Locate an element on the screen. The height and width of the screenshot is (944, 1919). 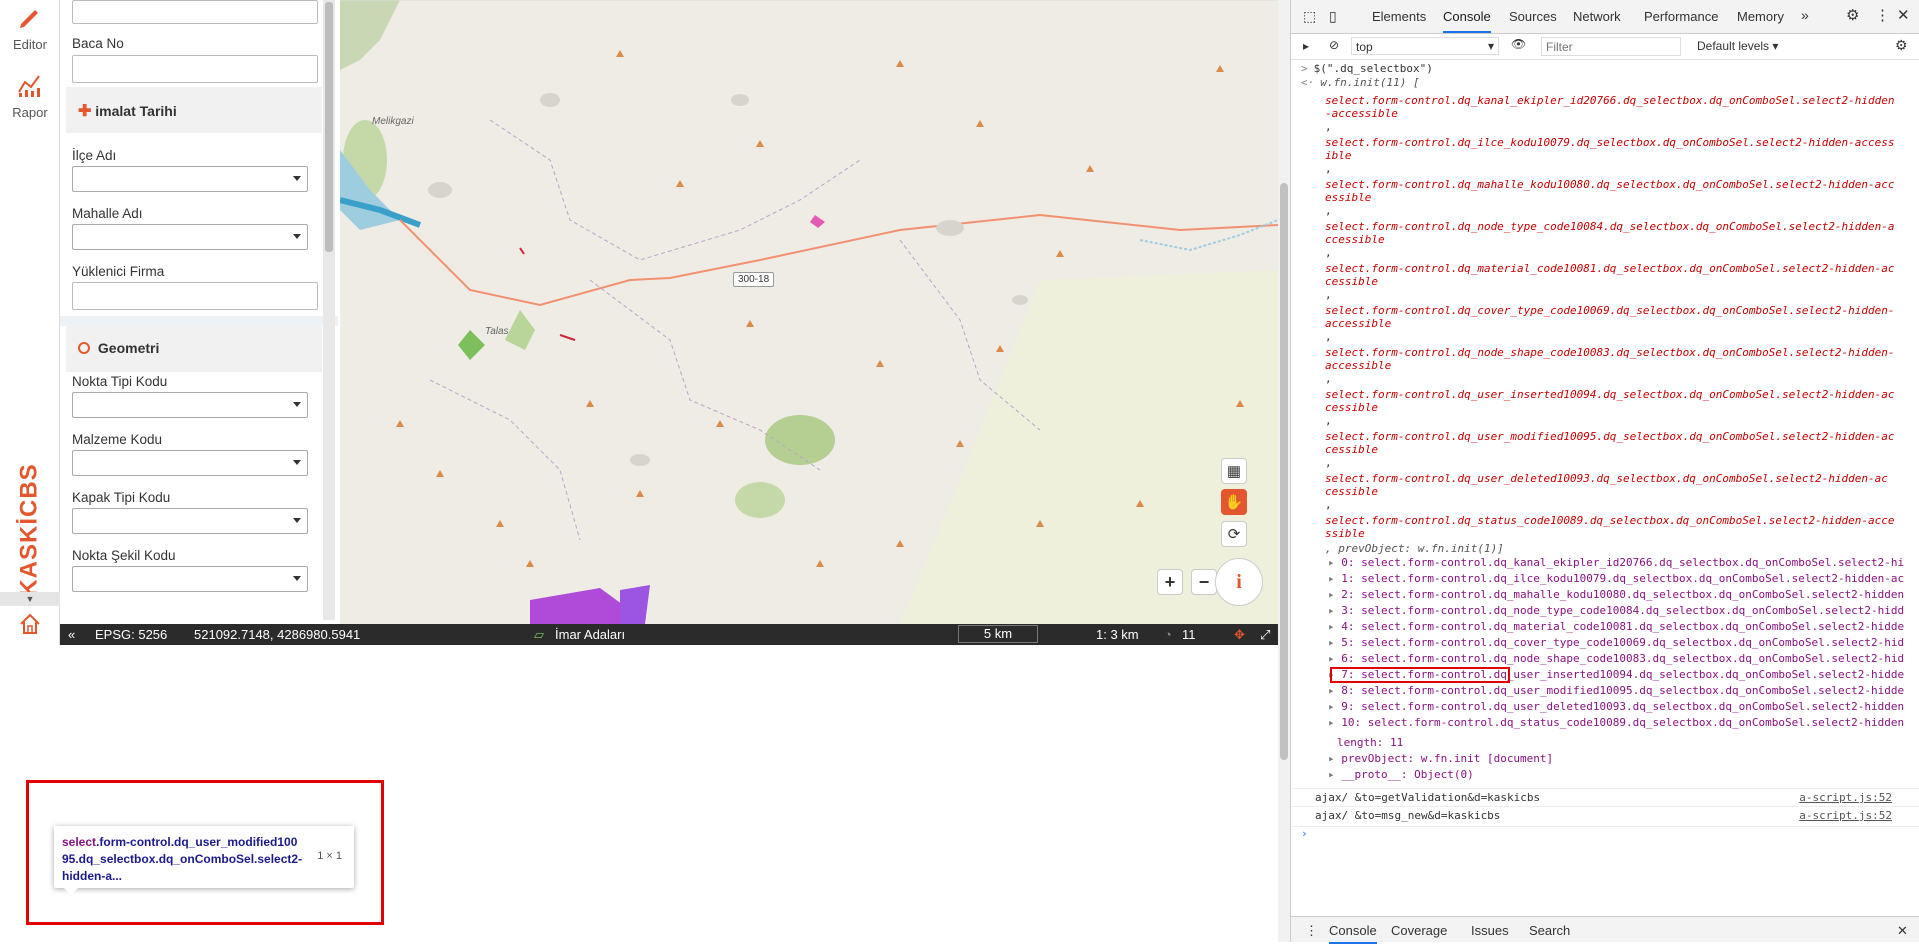
panel-scrollbar-thumb is located at coordinates (329, 127).